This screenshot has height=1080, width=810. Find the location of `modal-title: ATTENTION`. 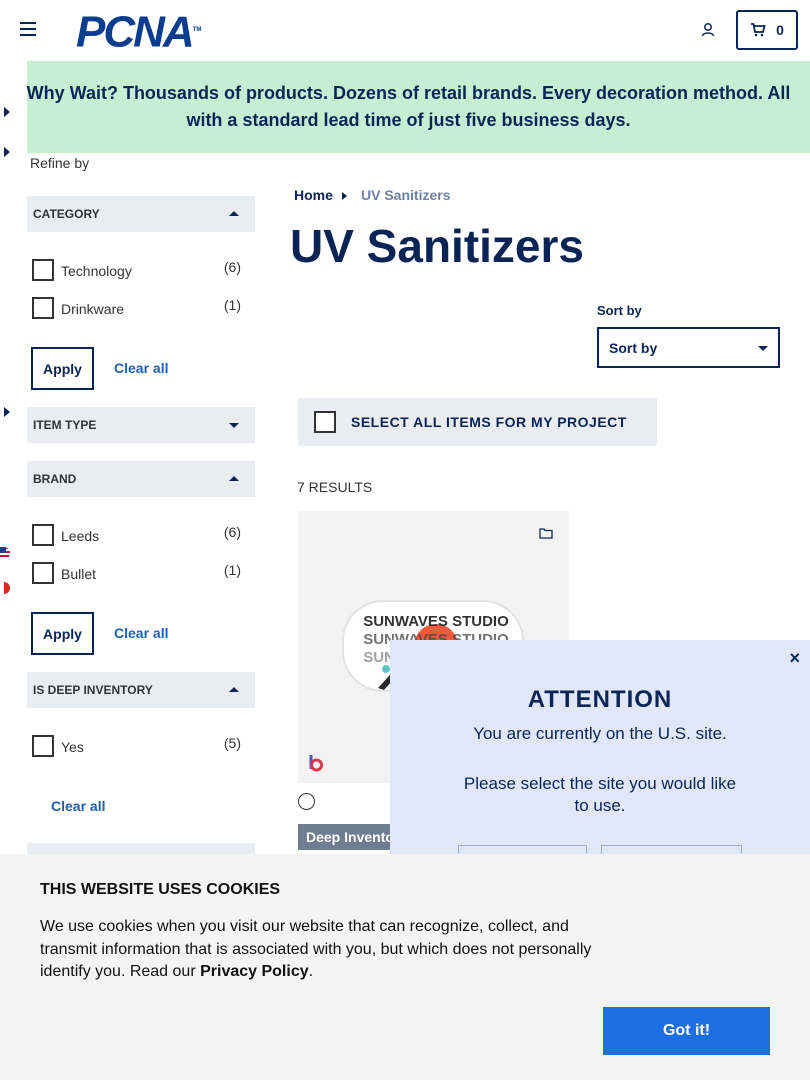

modal-title: ATTENTION is located at coordinates (600, 699).